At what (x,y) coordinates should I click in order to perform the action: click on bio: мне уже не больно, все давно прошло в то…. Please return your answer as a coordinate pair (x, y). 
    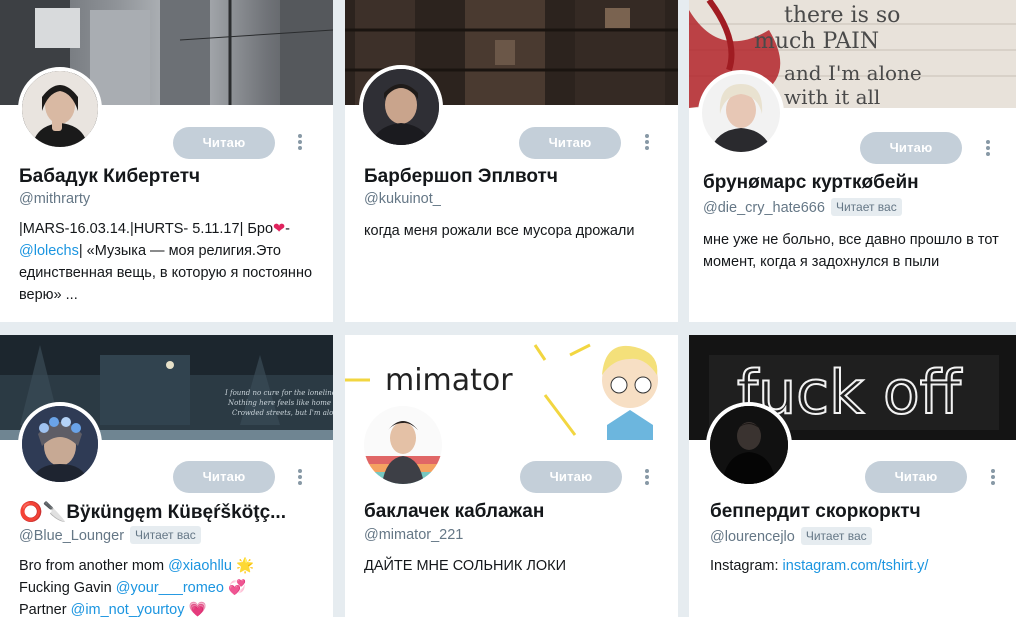
    Looking at the image, I should click on (853, 251).